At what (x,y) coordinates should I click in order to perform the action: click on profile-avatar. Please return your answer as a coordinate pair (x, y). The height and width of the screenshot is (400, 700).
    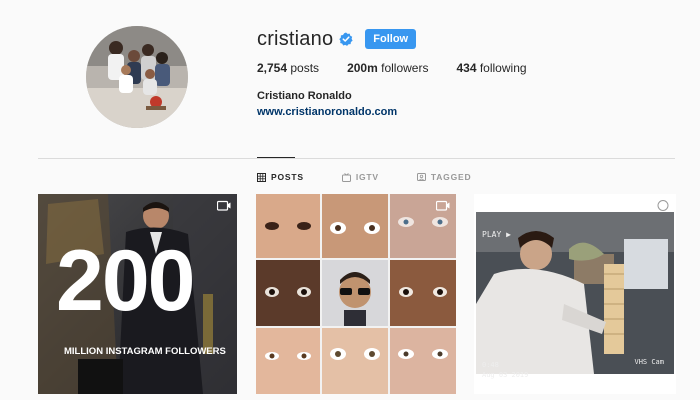
    Looking at the image, I should click on (137, 77).